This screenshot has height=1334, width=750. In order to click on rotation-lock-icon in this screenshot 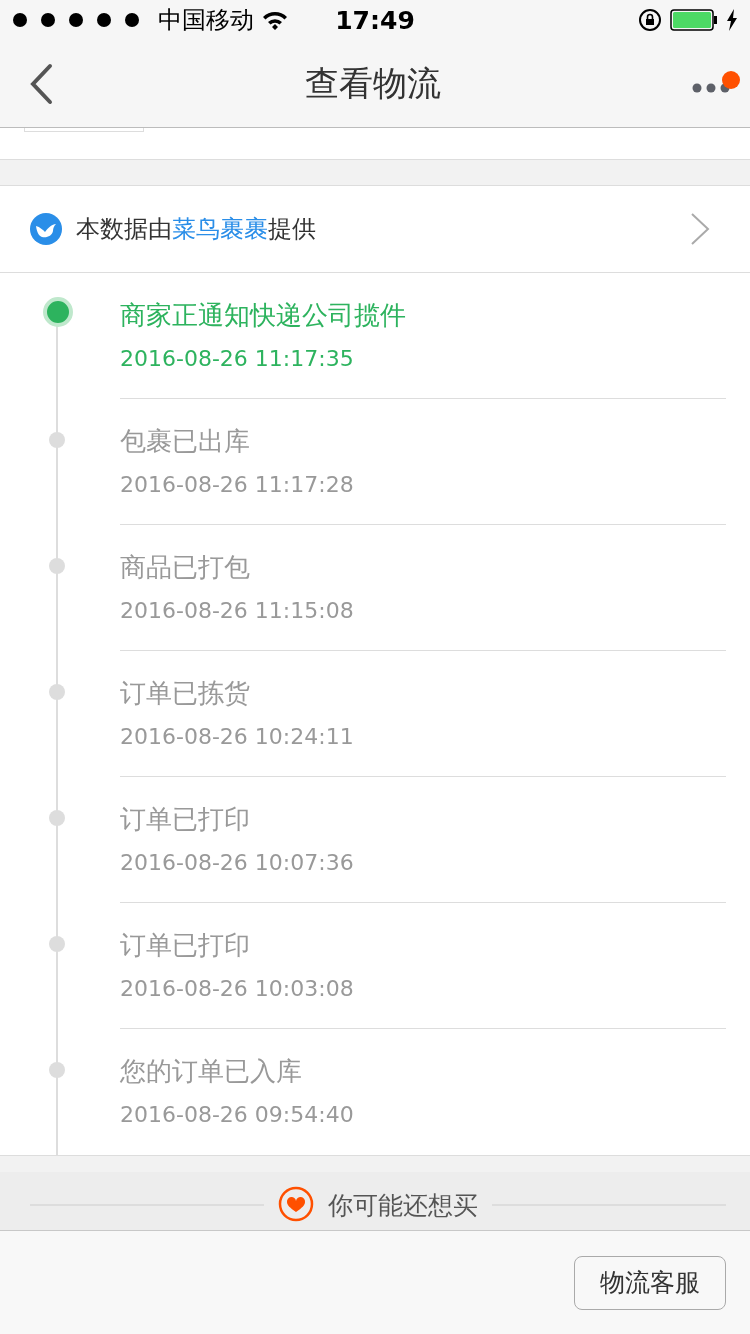, I will do `click(650, 20)`.